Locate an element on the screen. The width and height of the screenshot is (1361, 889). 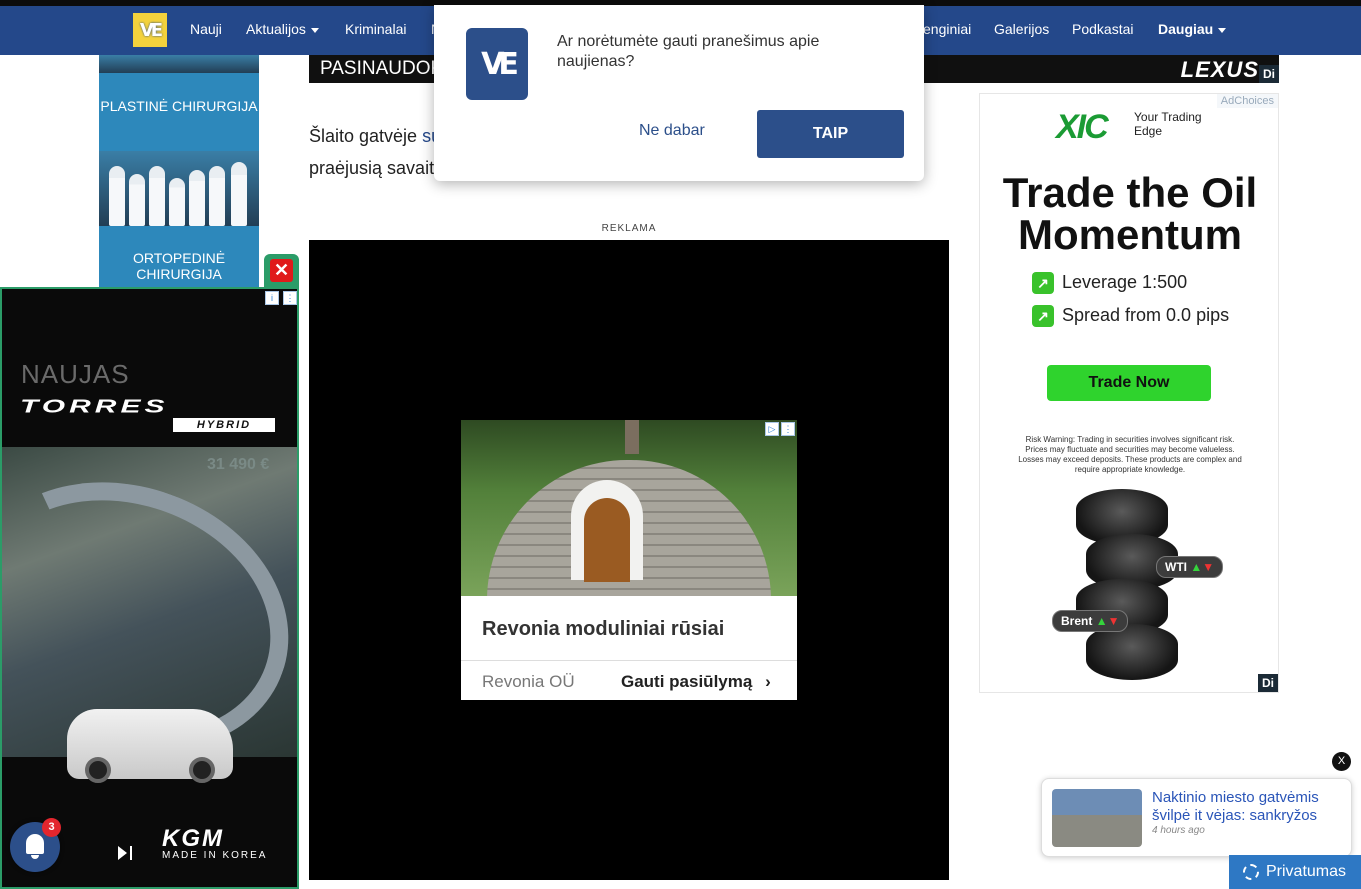
ad-label-plastine: PLASTINĖ CHIRURGIJA is located at coordinates (179, 106).